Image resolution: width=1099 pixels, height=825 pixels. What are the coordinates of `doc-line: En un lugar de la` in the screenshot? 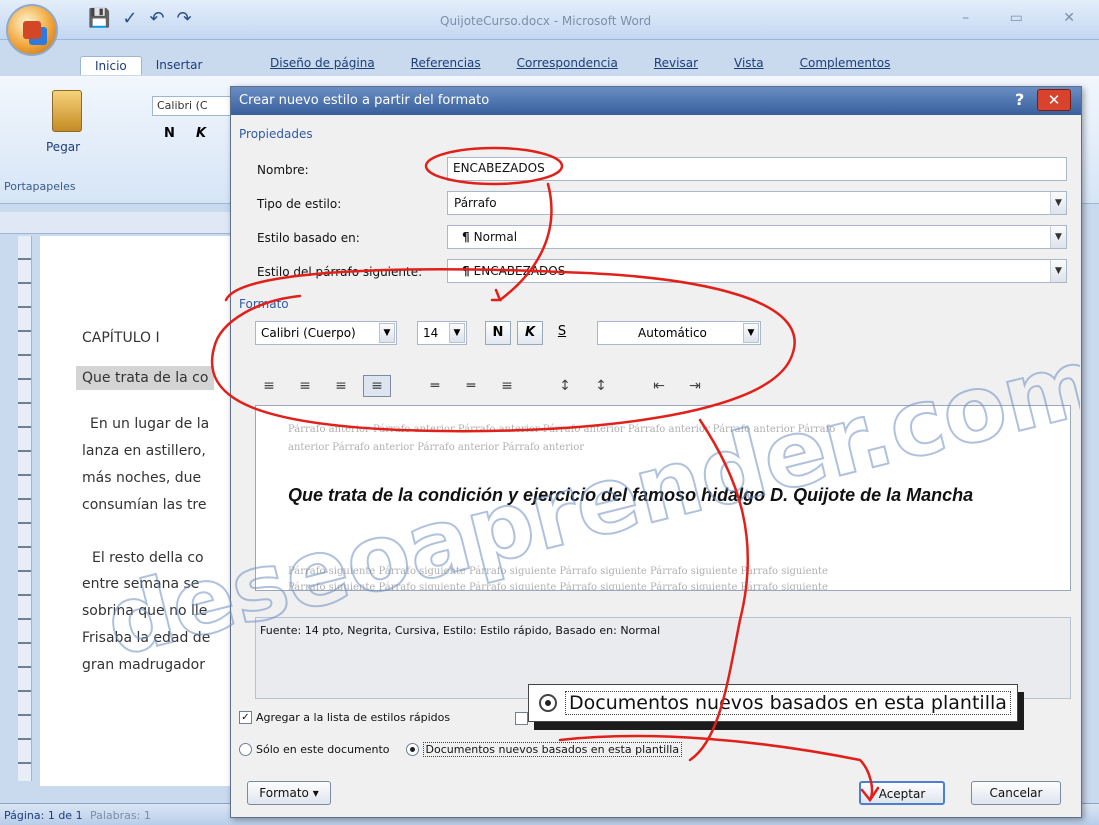 It's located at (150, 424).